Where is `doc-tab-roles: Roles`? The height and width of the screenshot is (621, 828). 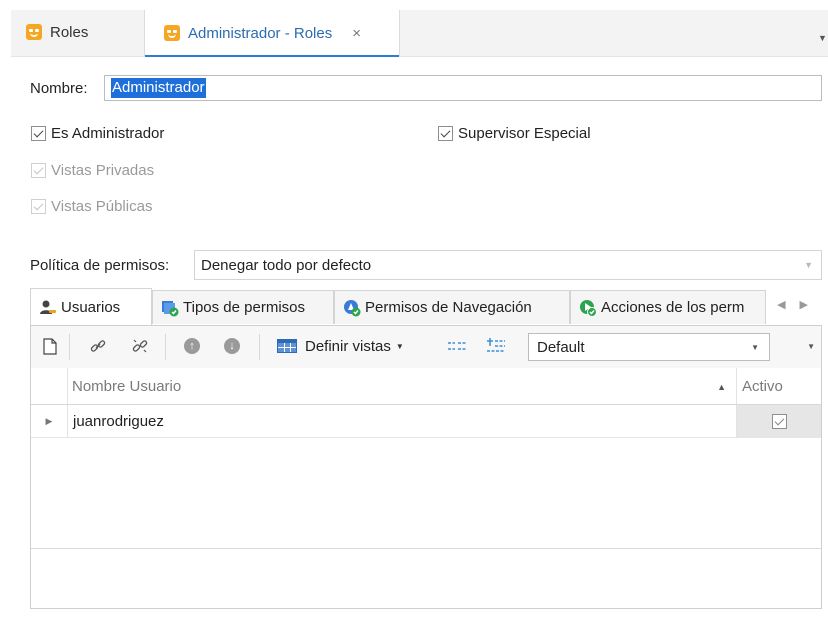
doc-tab-roles: Roles is located at coordinates (57, 32).